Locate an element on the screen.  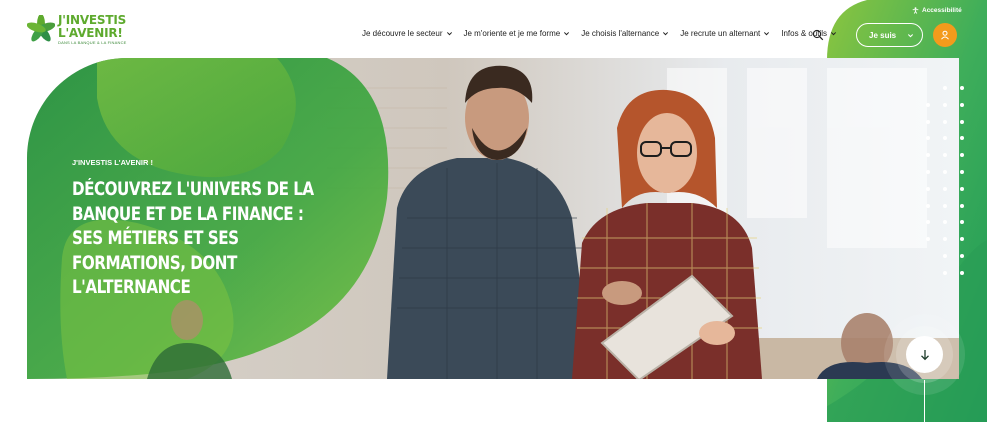
brand-line2: L'AVENIR! is located at coordinates (90, 32).